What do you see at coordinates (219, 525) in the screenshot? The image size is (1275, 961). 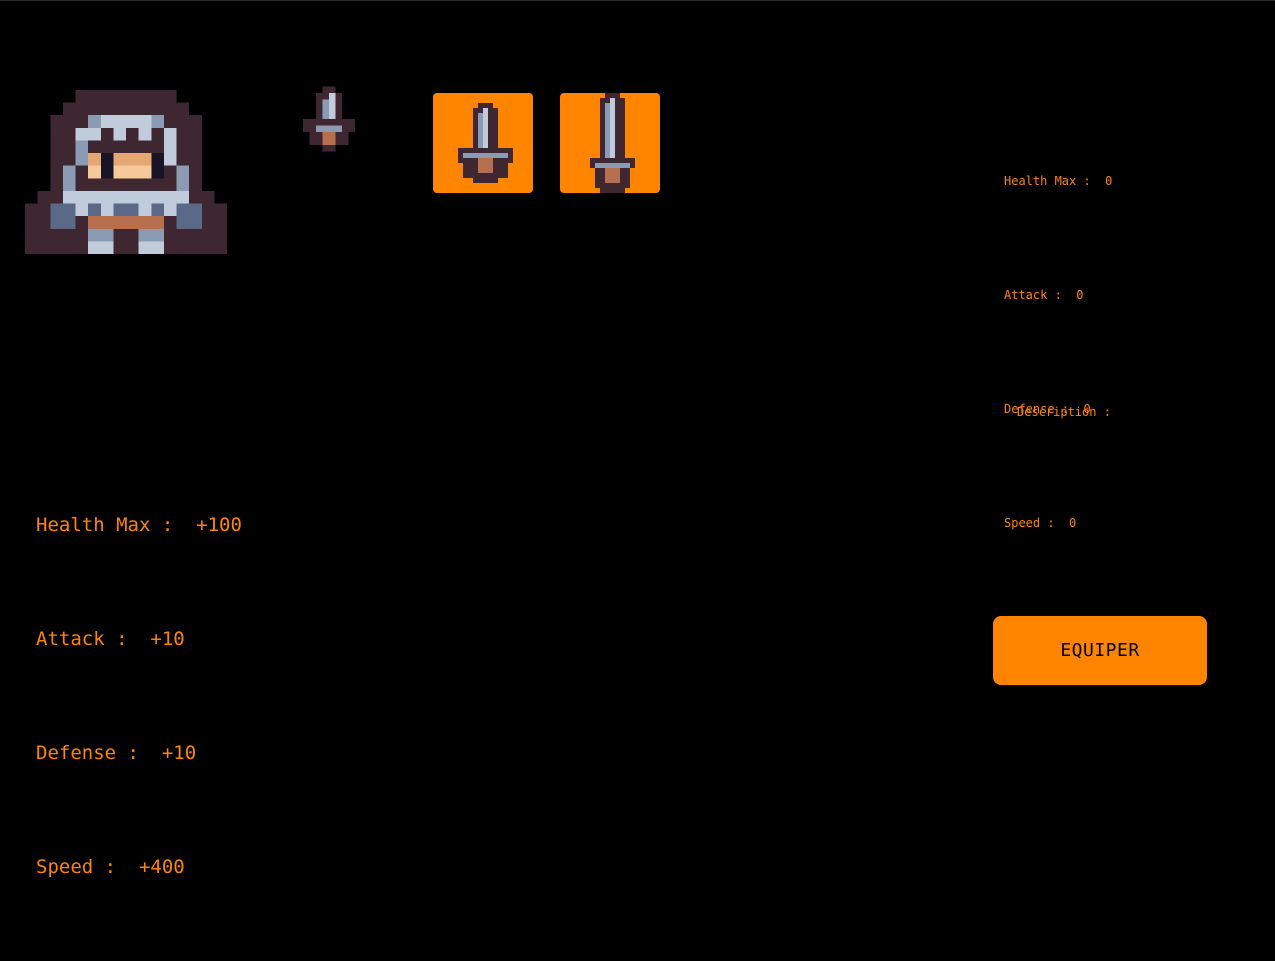 I see `stat-value: +100` at bounding box center [219, 525].